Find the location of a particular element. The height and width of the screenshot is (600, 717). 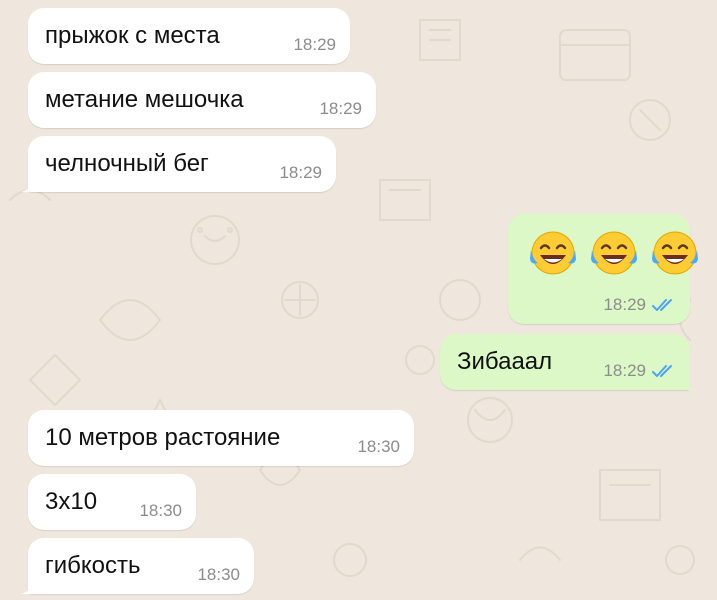

message-bubble-incoming: гибкость 18:30 is located at coordinates (137, 566).